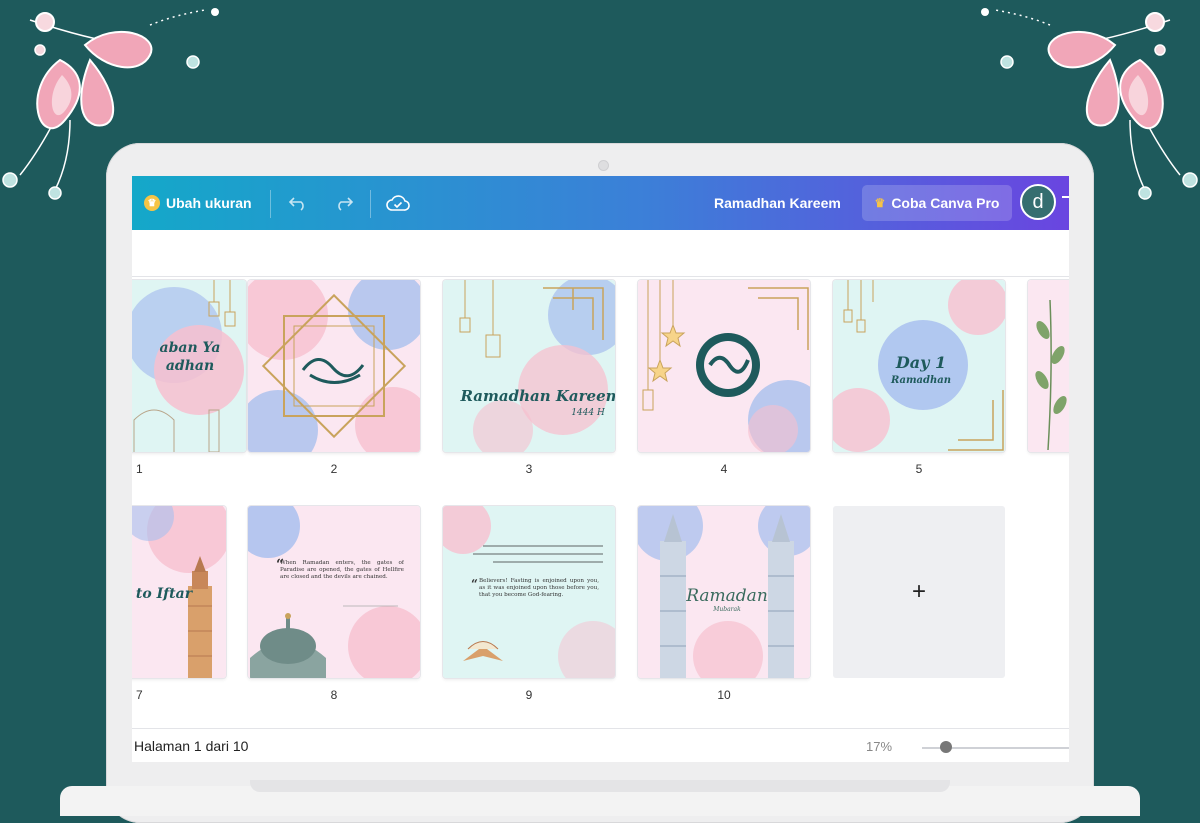 The width and height of the screenshot is (1200, 823). I want to click on redo-button, so click(344, 203).